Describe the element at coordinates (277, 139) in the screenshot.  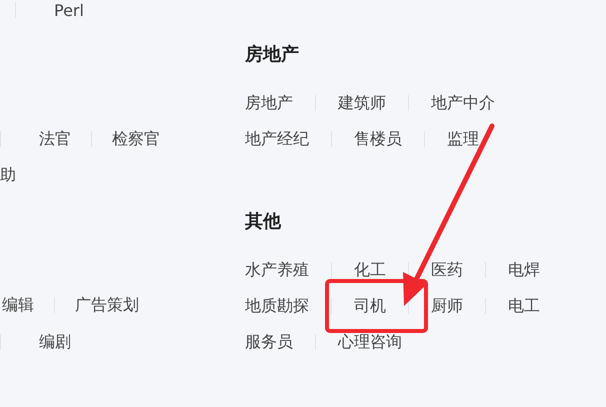
I see `job-link: 地产经纪` at that location.